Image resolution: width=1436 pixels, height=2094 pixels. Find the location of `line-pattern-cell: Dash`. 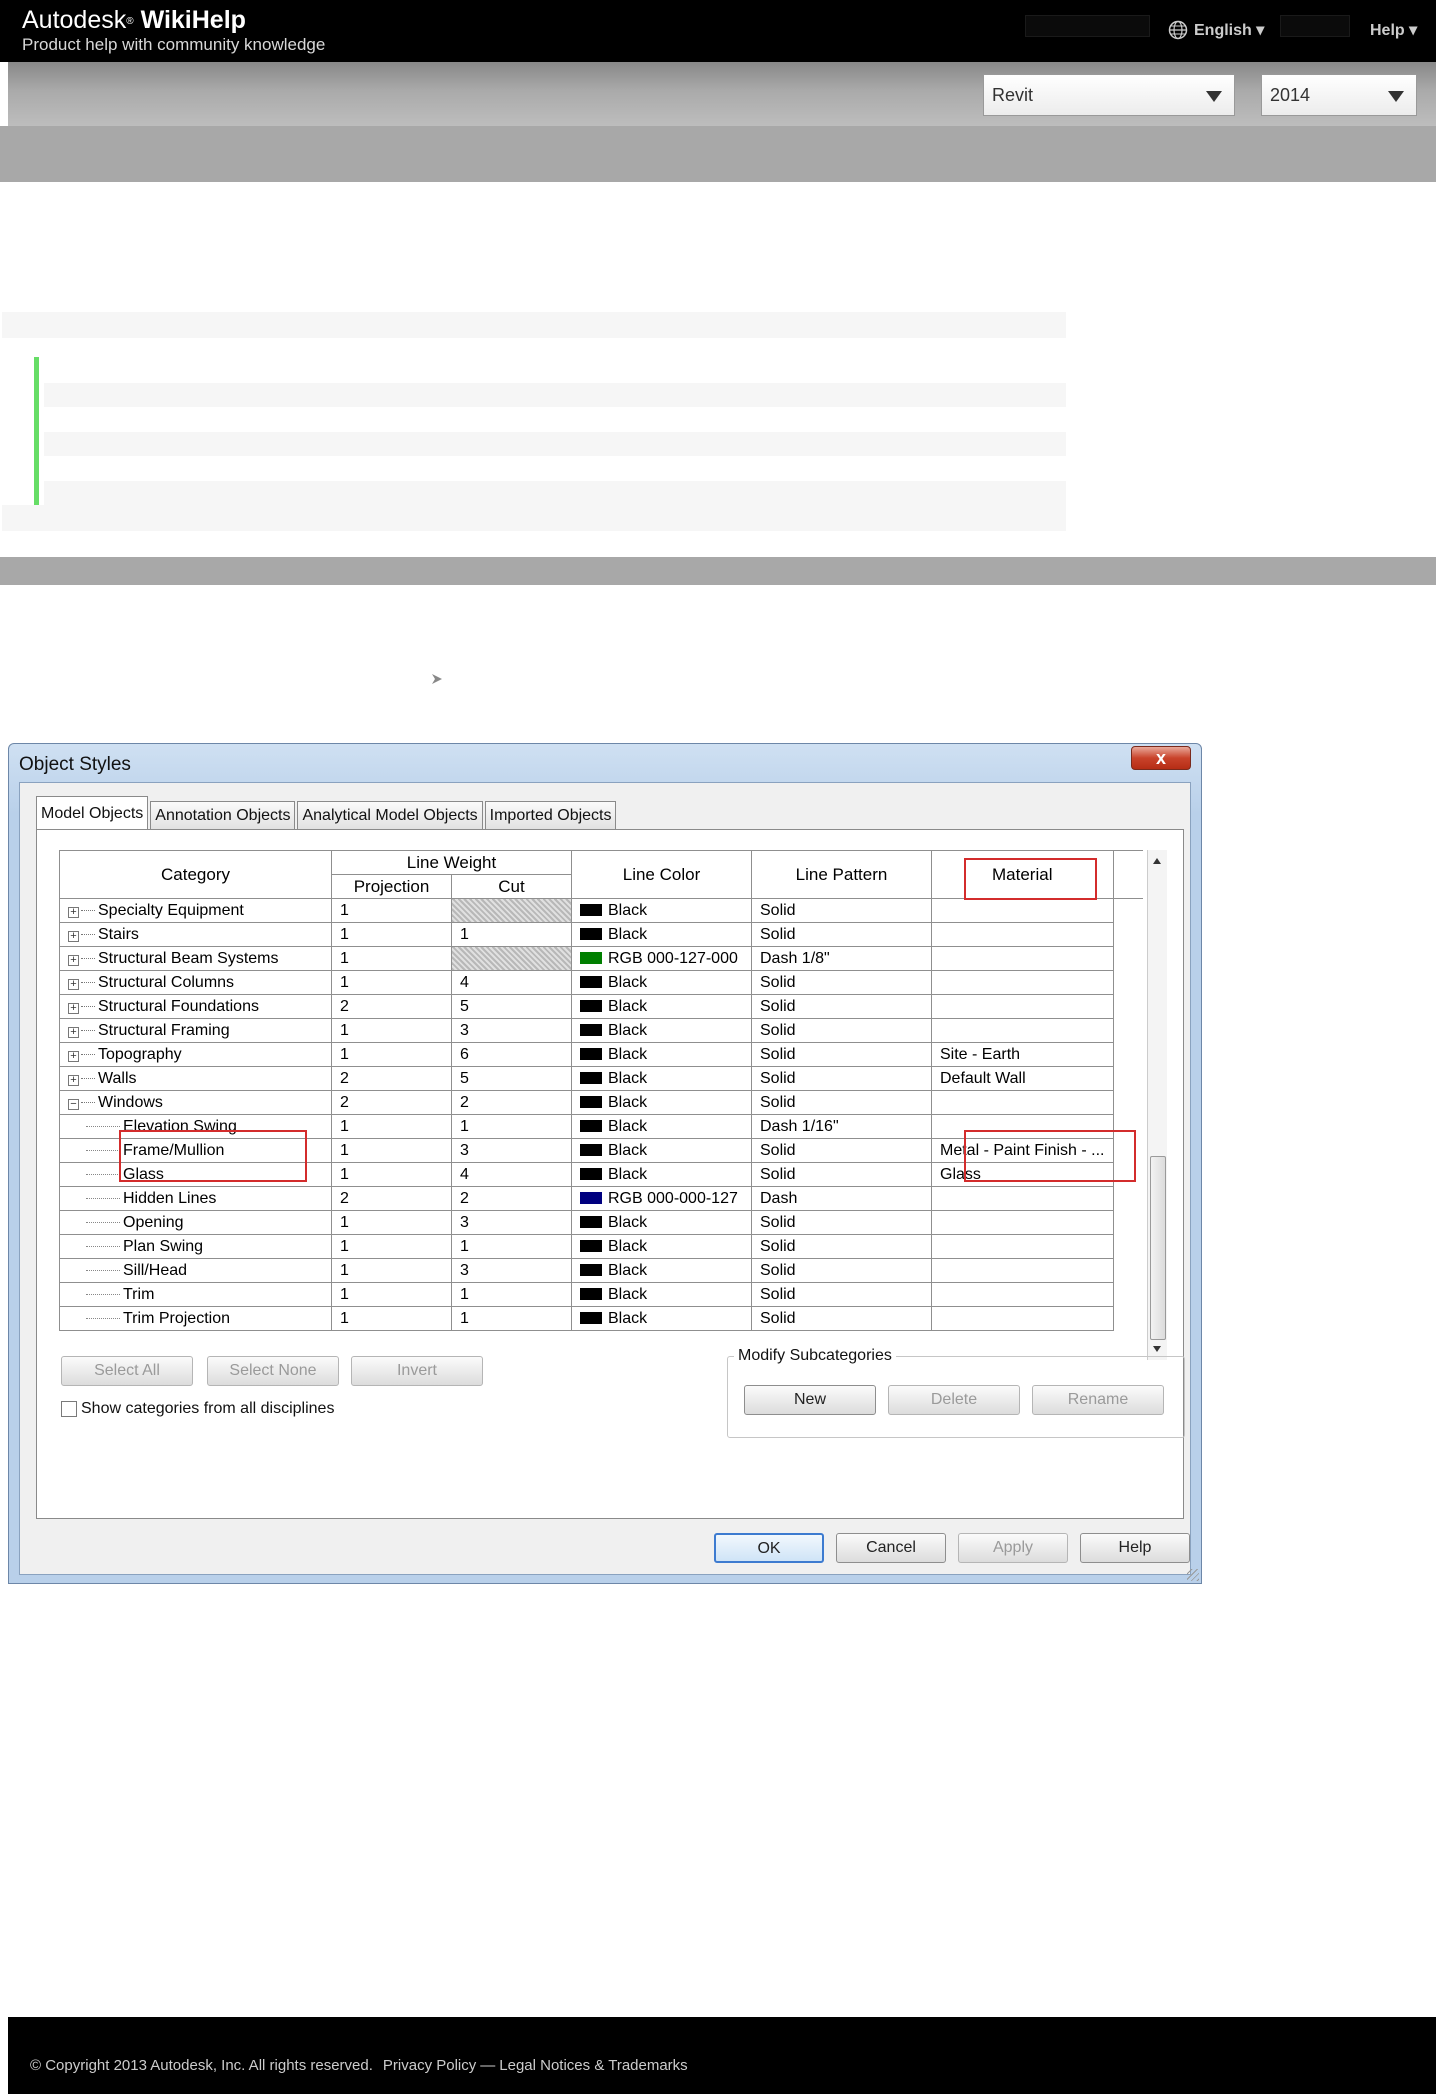

line-pattern-cell: Dash is located at coordinates (841, 1198).